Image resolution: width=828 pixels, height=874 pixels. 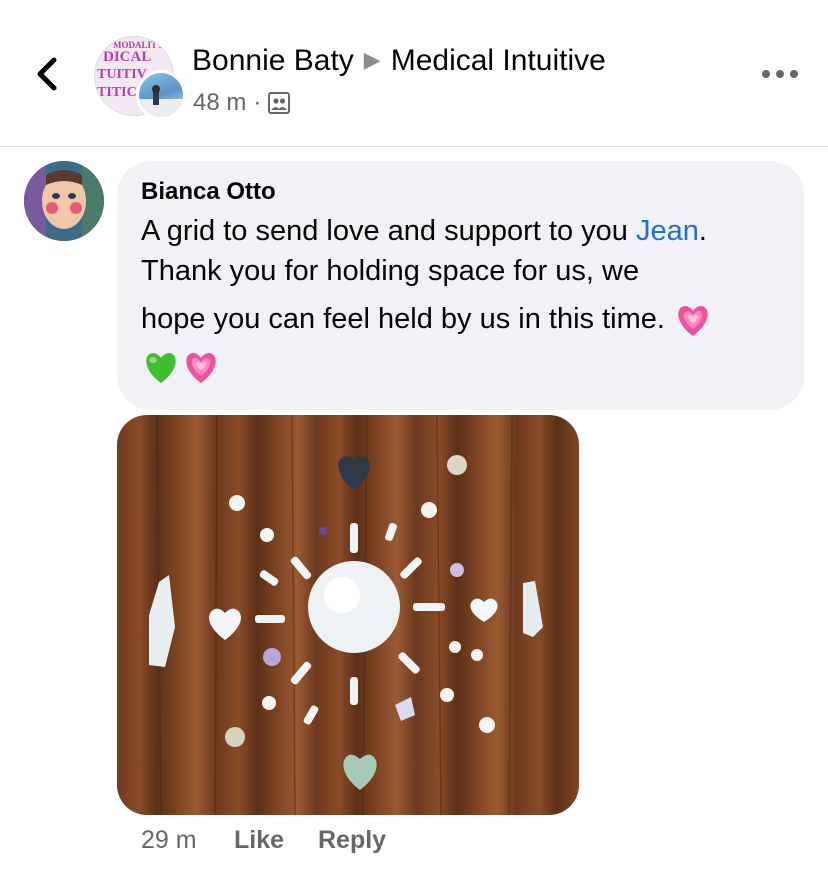 What do you see at coordinates (388, 231) in the screenshot?
I see `comment-text-part: A grid to send love and support to you` at bounding box center [388, 231].